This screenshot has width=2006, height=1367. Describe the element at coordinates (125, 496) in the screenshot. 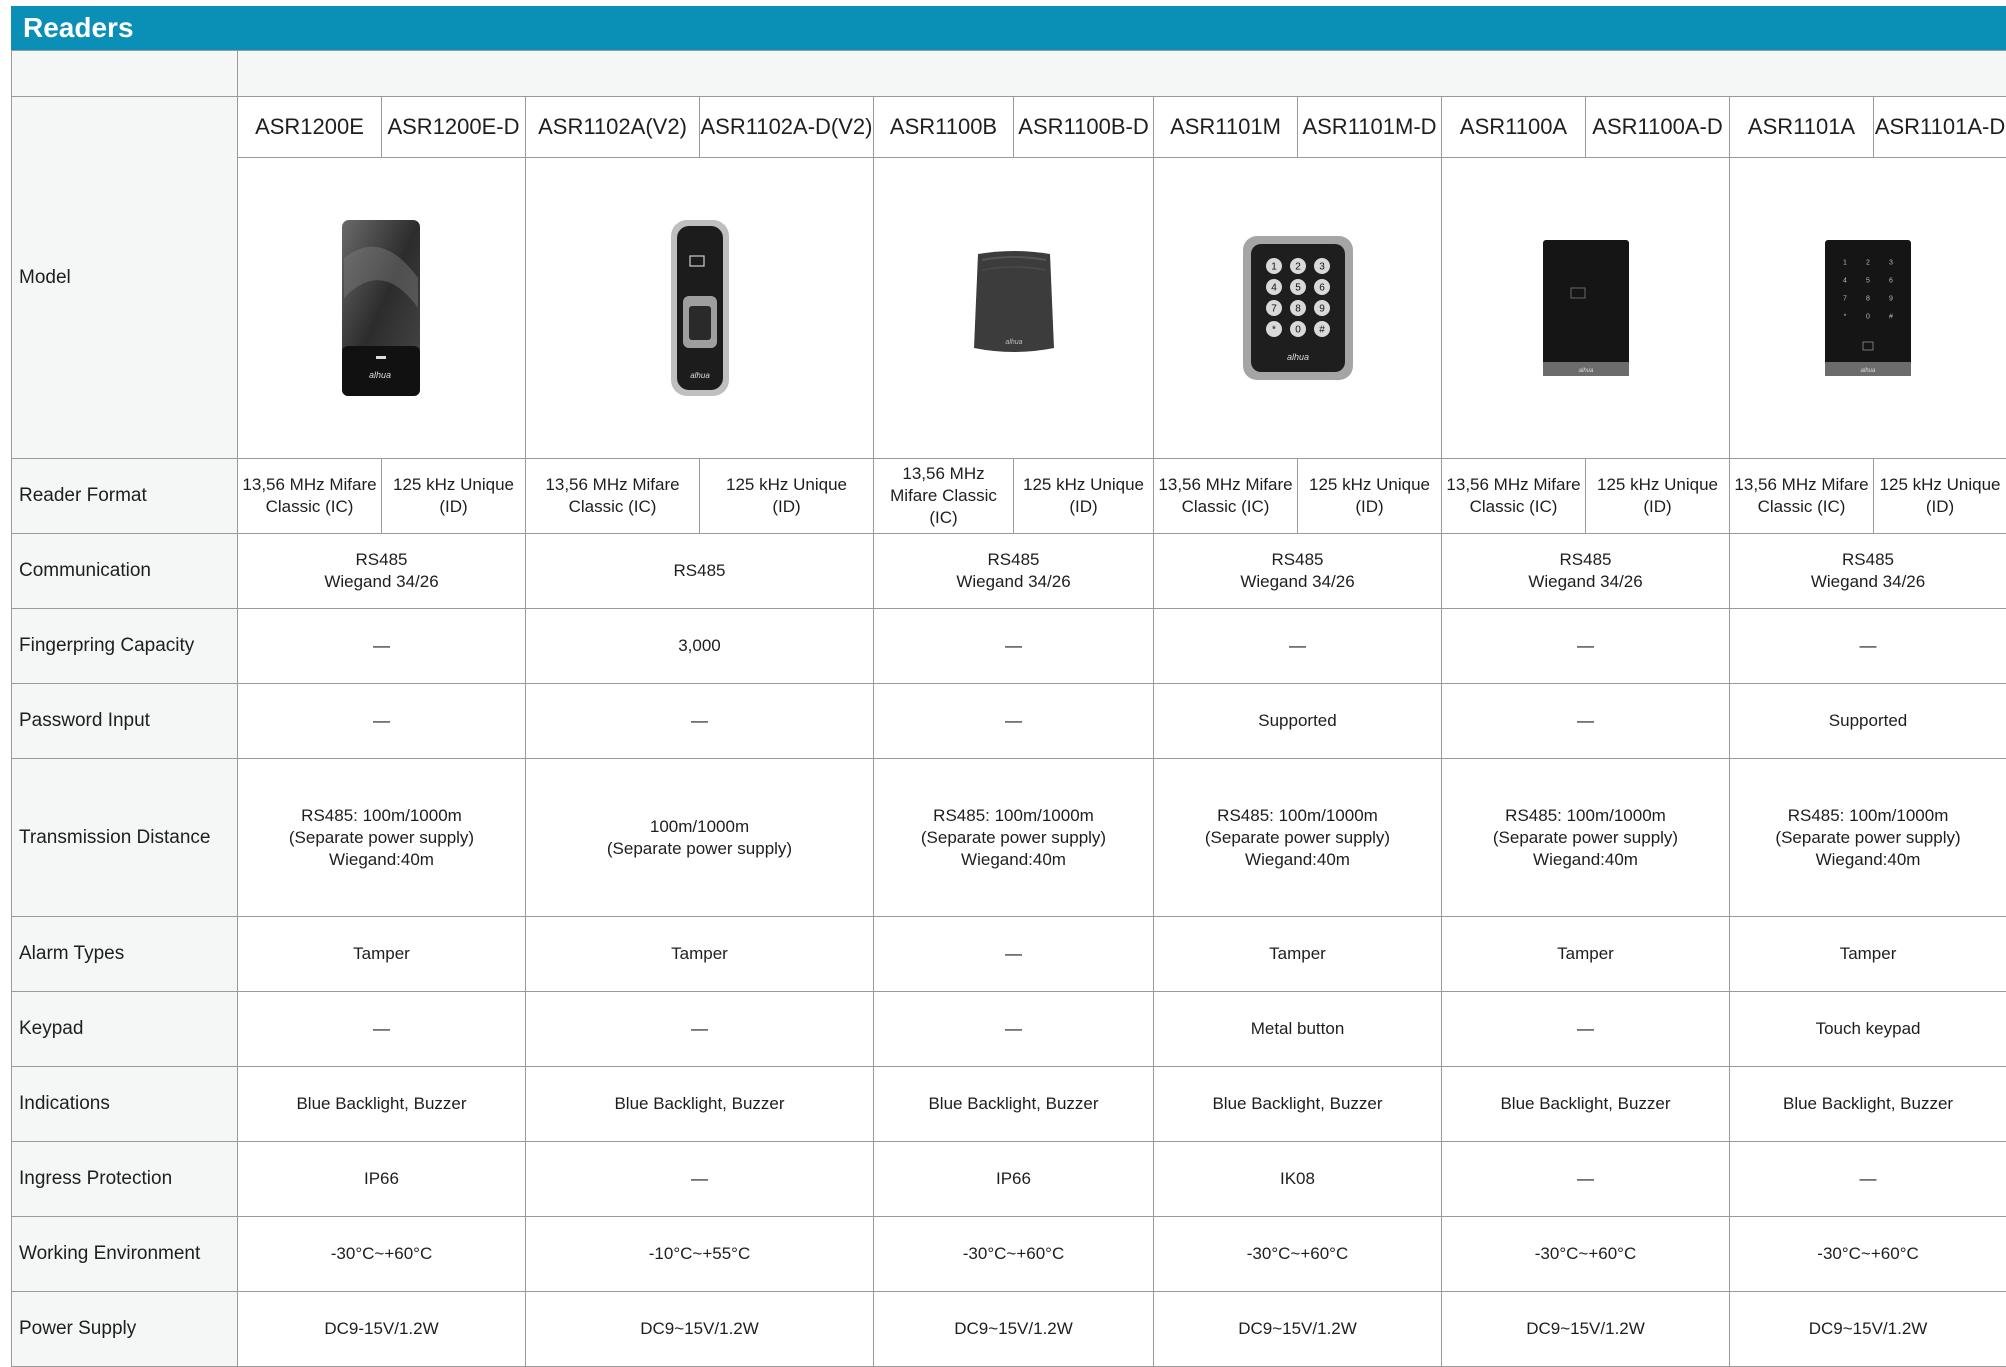

I see `row-label-reader-format: Reader Format` at that location.